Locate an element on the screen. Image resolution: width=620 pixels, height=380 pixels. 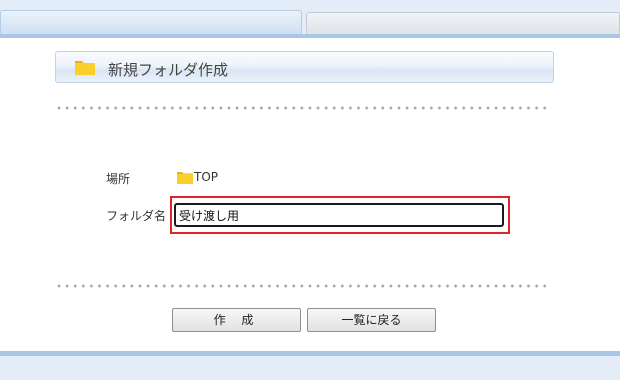
divider-bottom is located at coordinates (303, 286).